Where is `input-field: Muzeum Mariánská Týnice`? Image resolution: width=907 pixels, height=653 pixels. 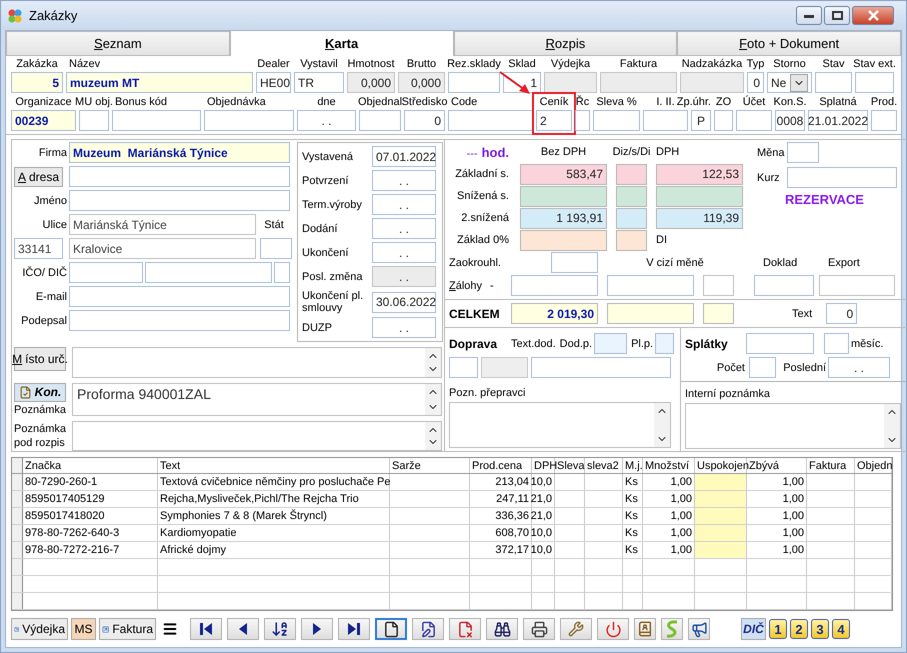 input-field: Muzeum Mariánská Týnice is located at coordinates (179, 152).